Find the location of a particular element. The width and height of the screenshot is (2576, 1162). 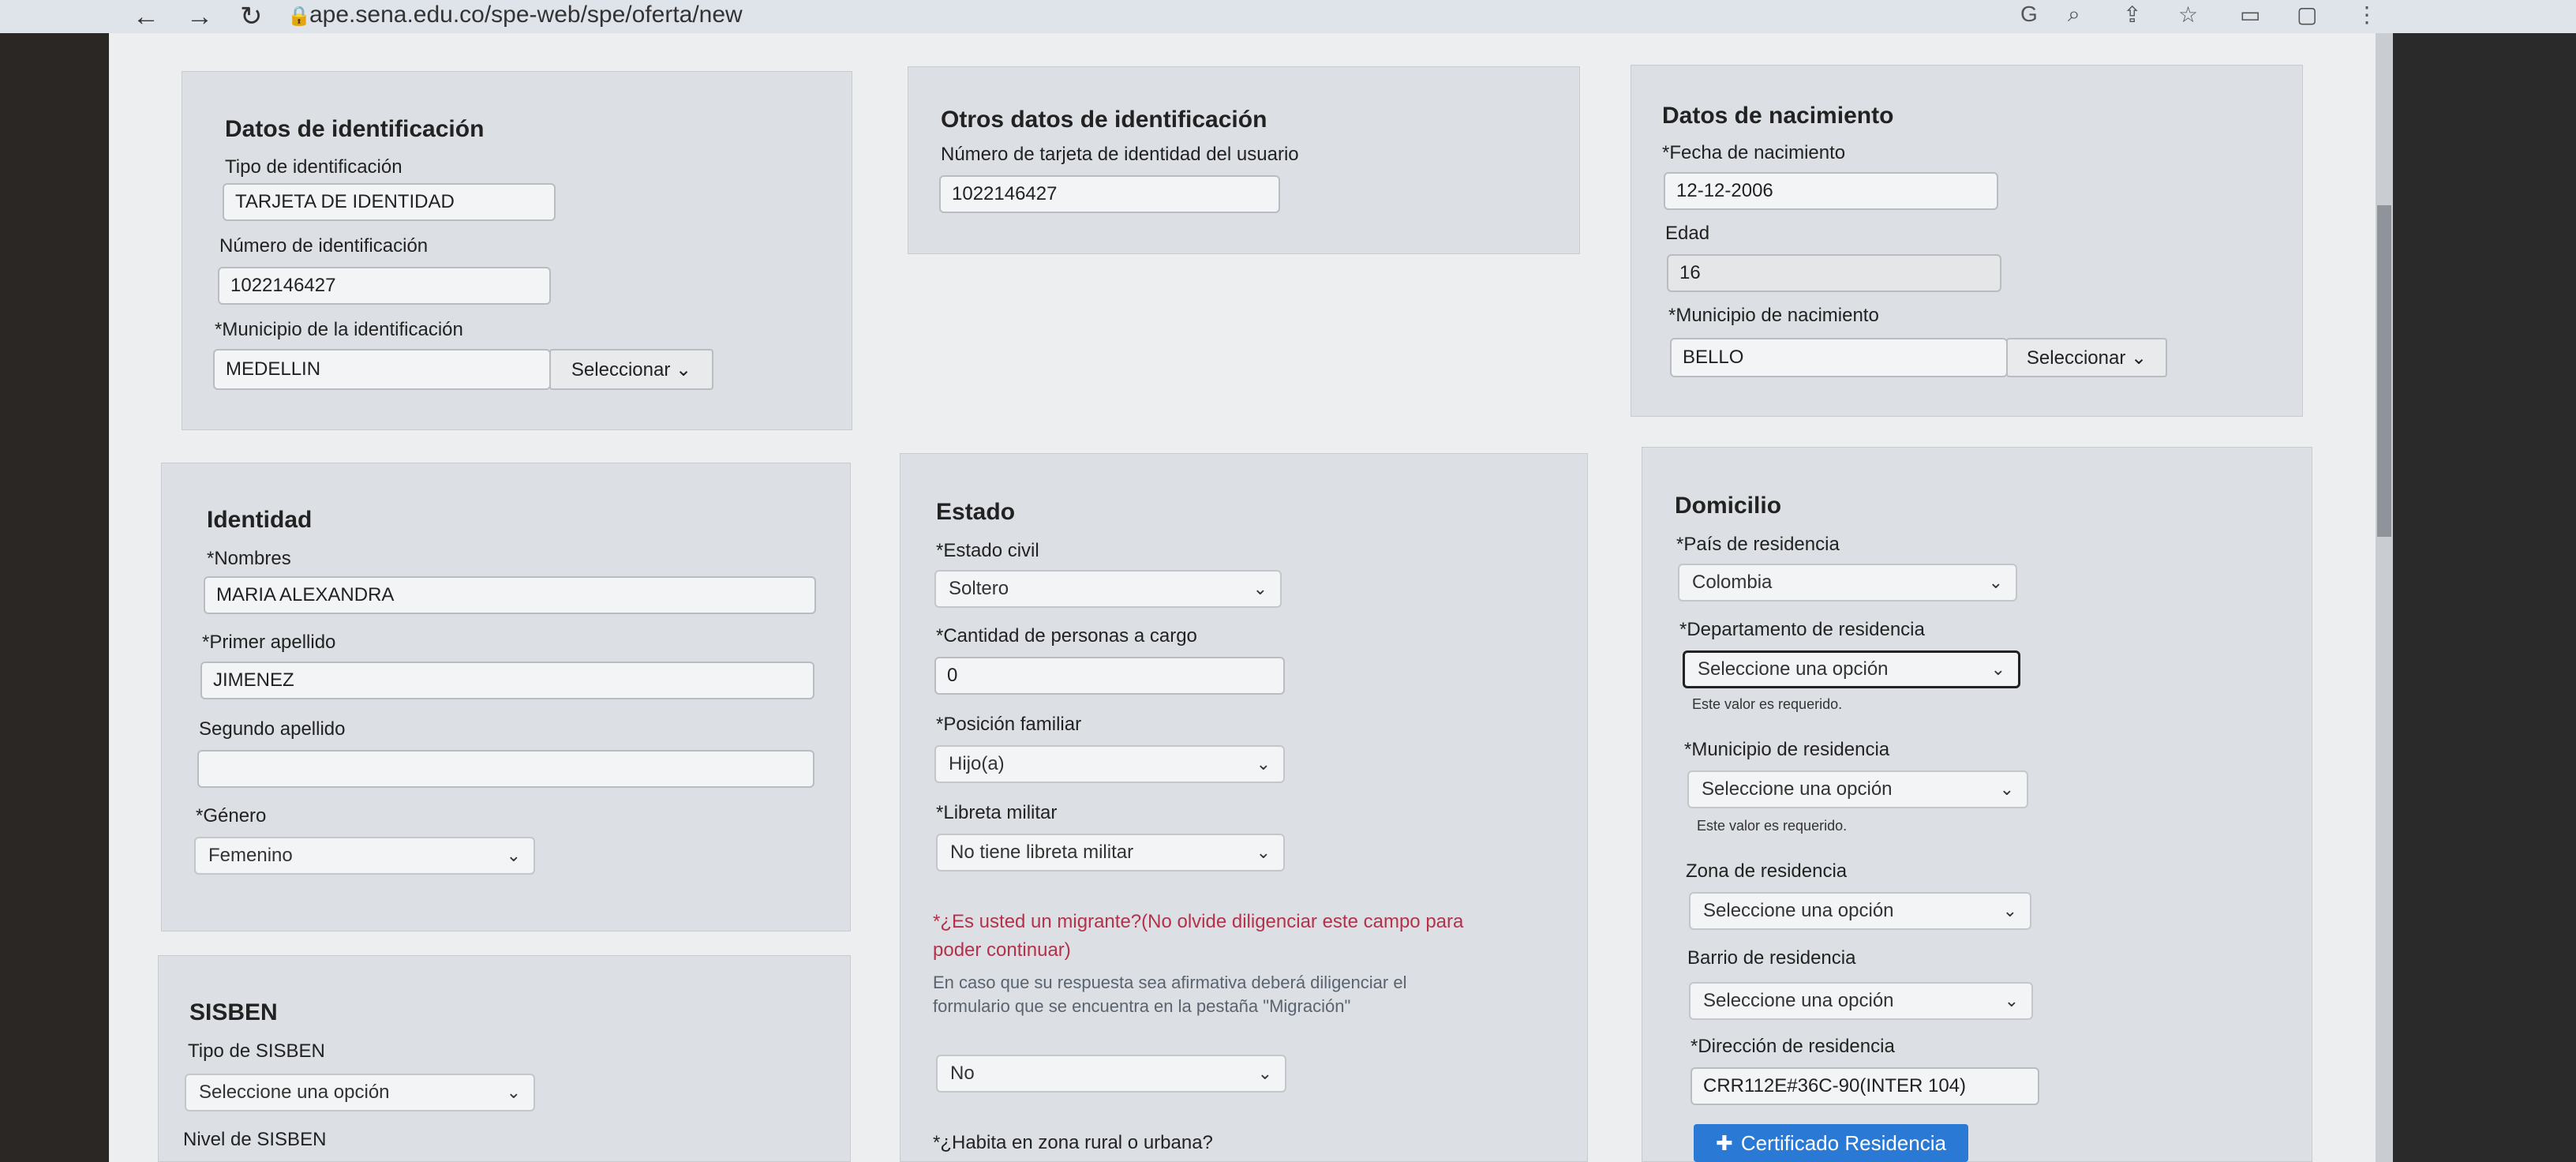

departamento-residencia-label: *Departamento de residencia is located at coordinates (1802, 629).